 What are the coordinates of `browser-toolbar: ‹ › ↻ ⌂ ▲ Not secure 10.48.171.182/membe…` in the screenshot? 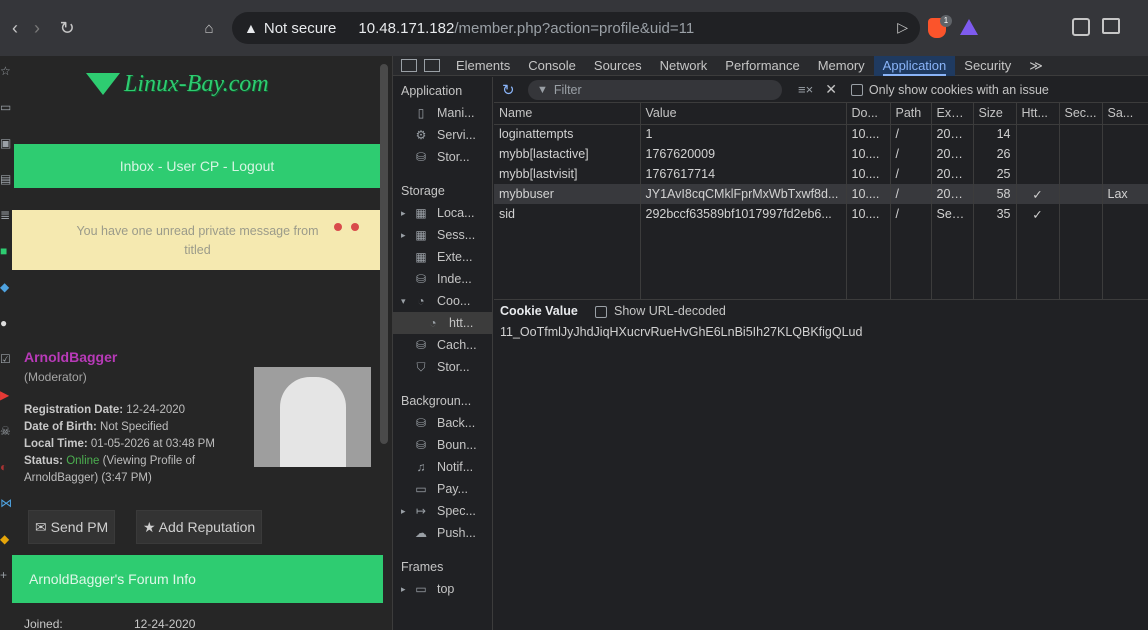 It's located at (574, 28).